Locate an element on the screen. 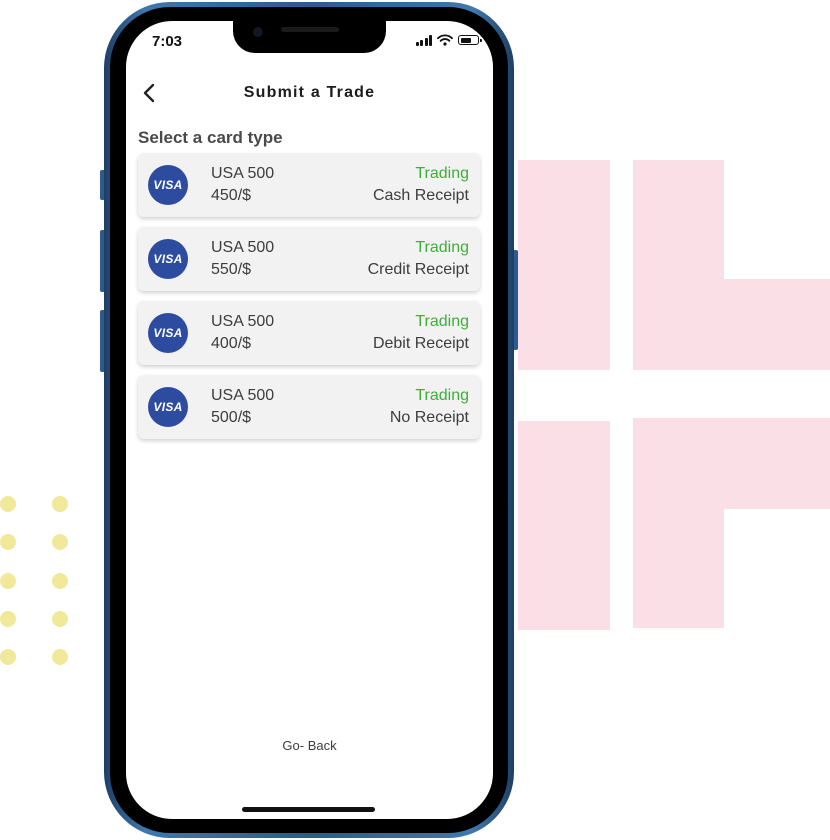 The image size is (830, 840). cellular-signal-icon is located at coordinates (423, 40).